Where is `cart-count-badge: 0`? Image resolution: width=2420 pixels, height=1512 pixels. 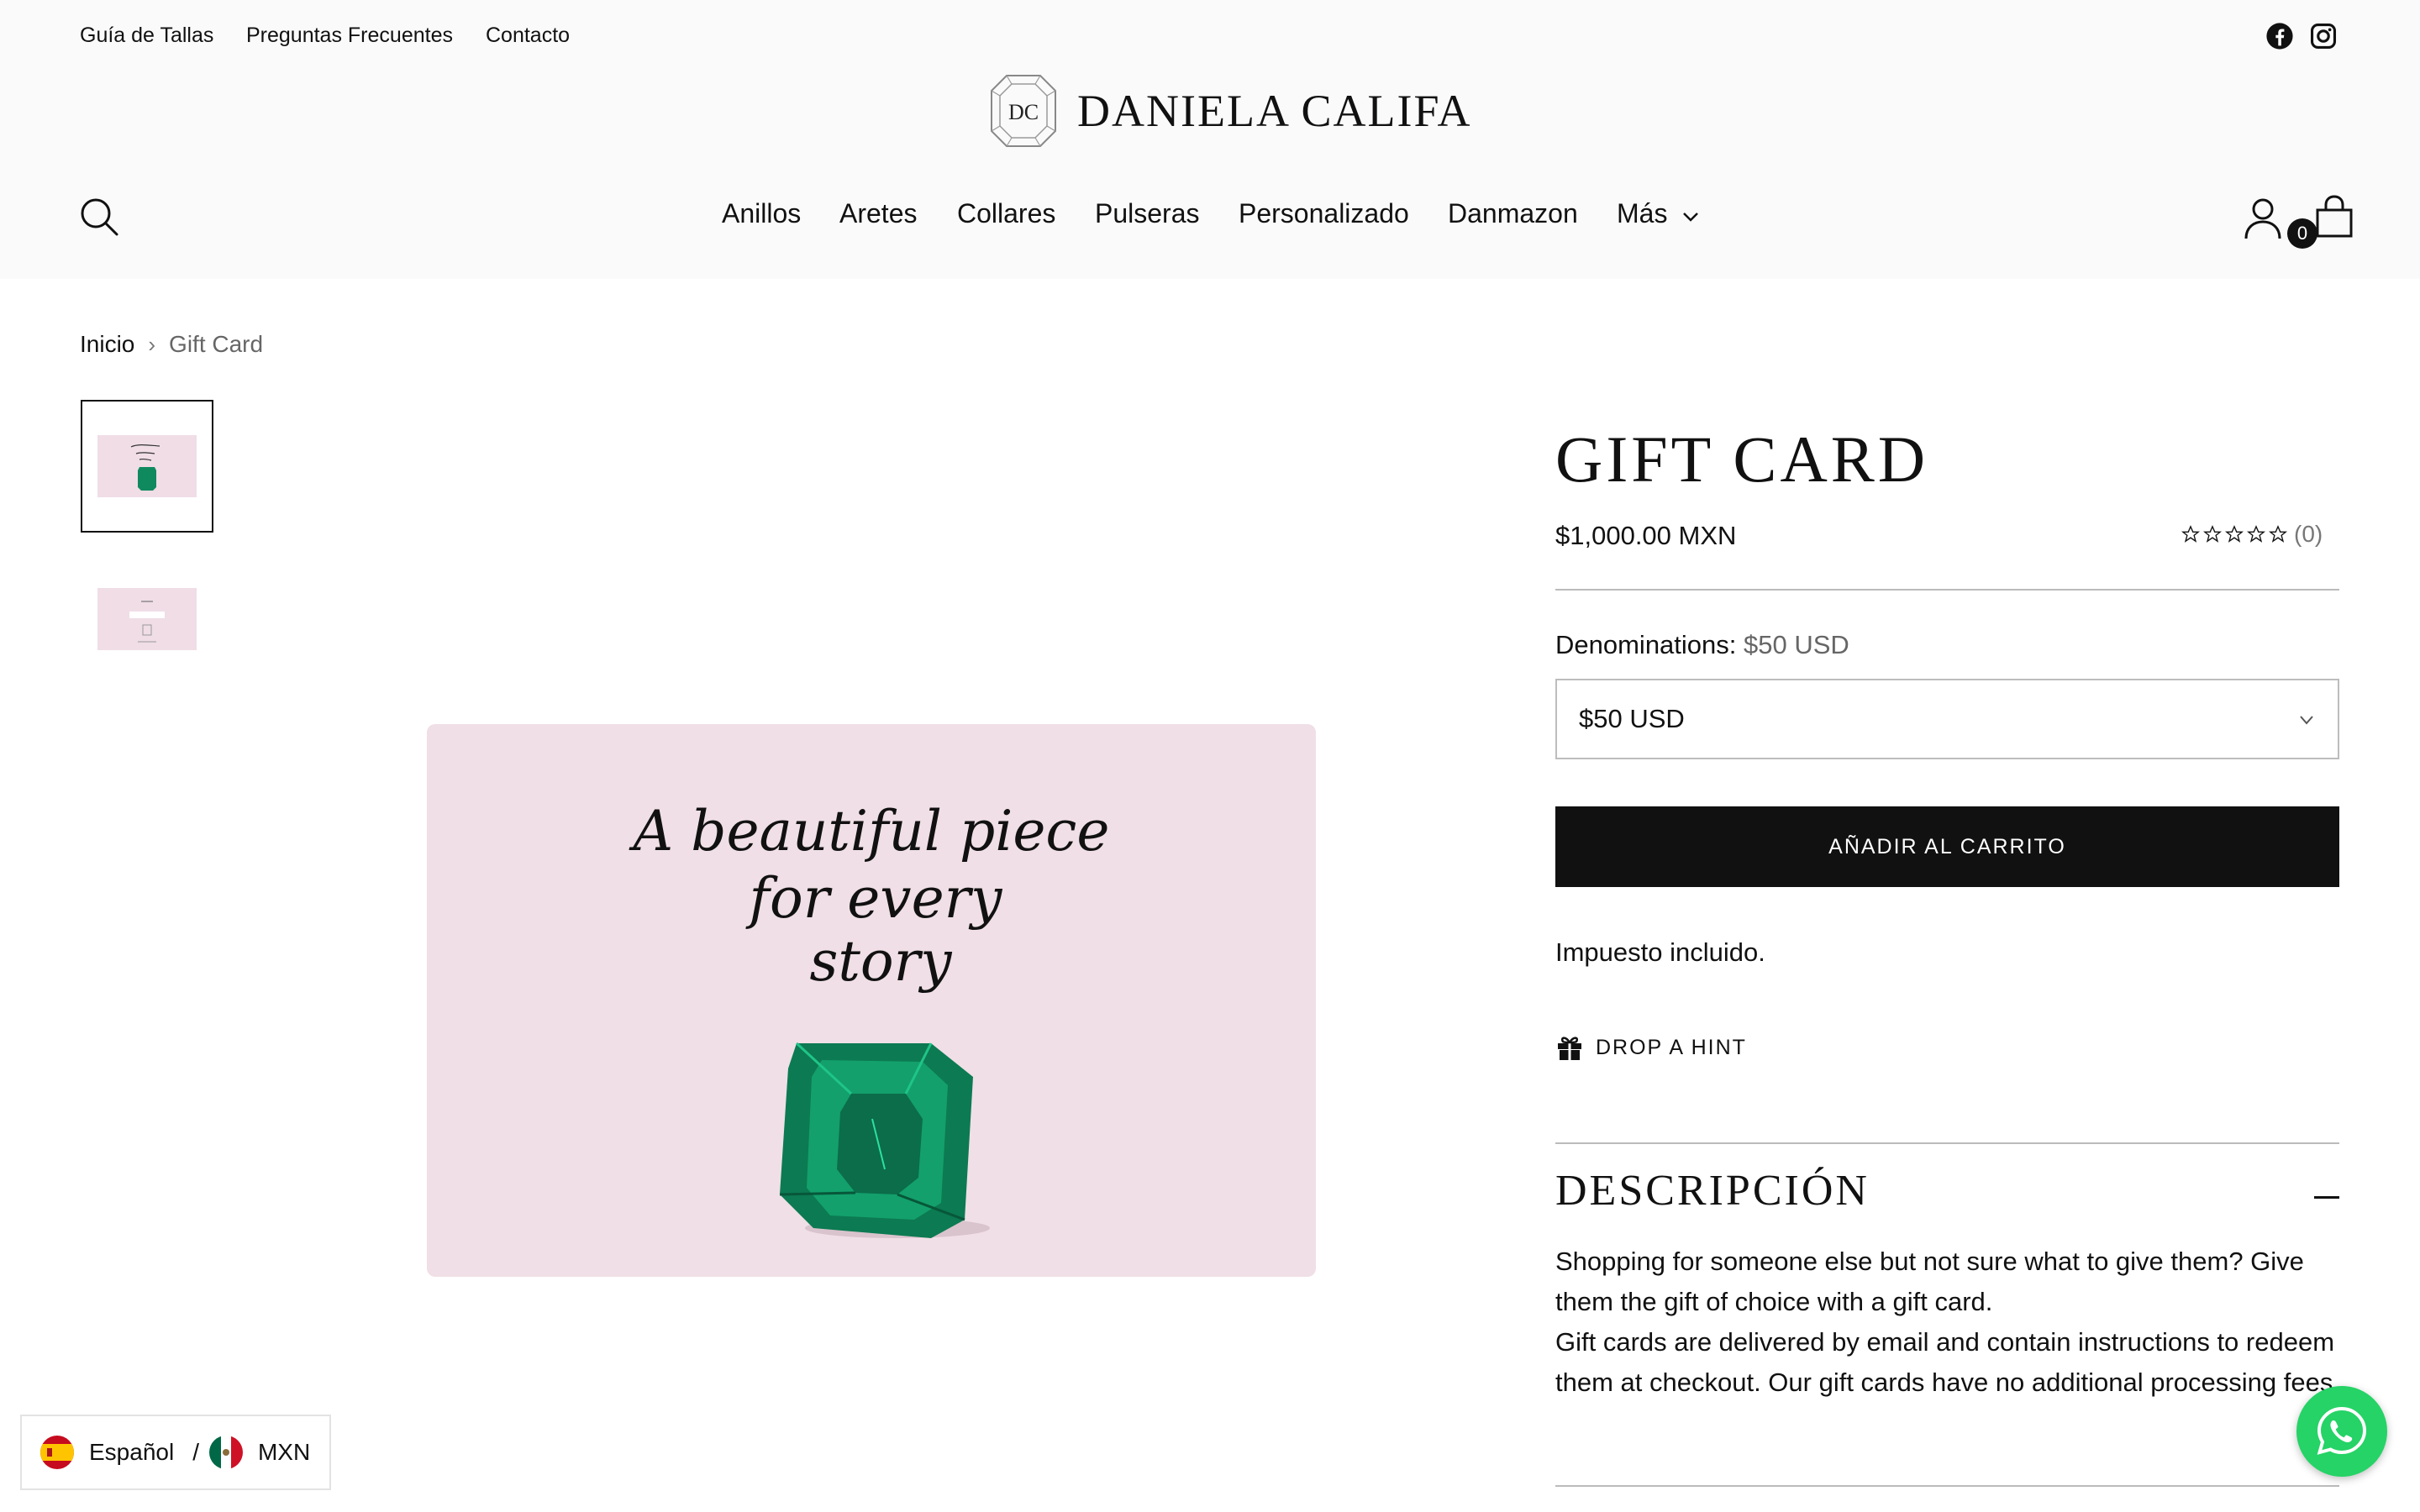 cart-count-badge: 0 is located at coordinates (2302, 233).